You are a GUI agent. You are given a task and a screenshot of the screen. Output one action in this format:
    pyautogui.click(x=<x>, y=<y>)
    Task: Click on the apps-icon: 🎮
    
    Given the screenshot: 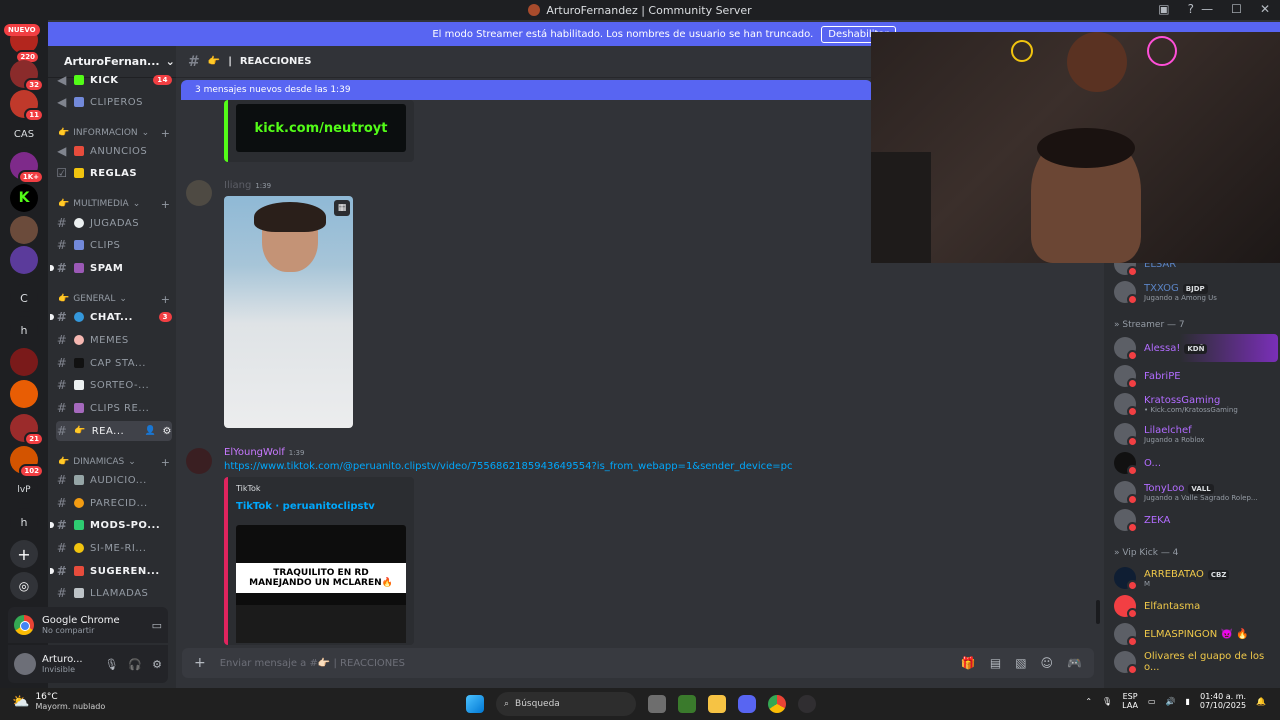 What is the action you would take?
    pyautogui.click(x=1074, y=663)
    